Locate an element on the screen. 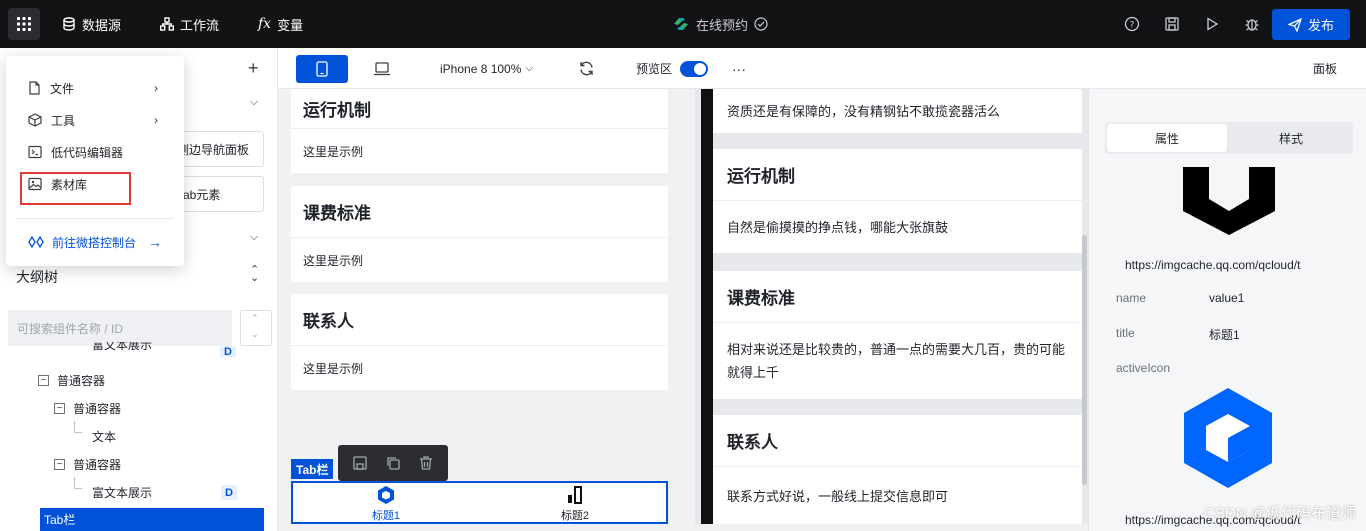 This screenshot has height=531, width=1366. prop-name-label: name is located at coordinates (1131, 298).